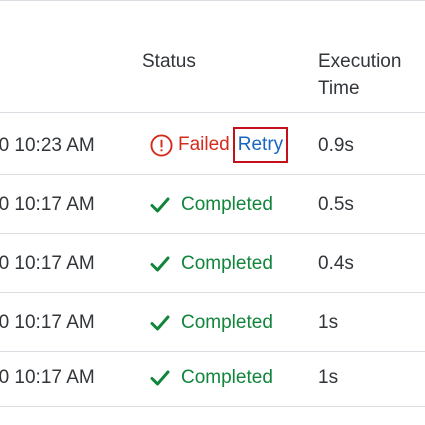  Describe the element at coordinates (161, 145) in the screenshot. I see `alert-circle-icon` at that location.